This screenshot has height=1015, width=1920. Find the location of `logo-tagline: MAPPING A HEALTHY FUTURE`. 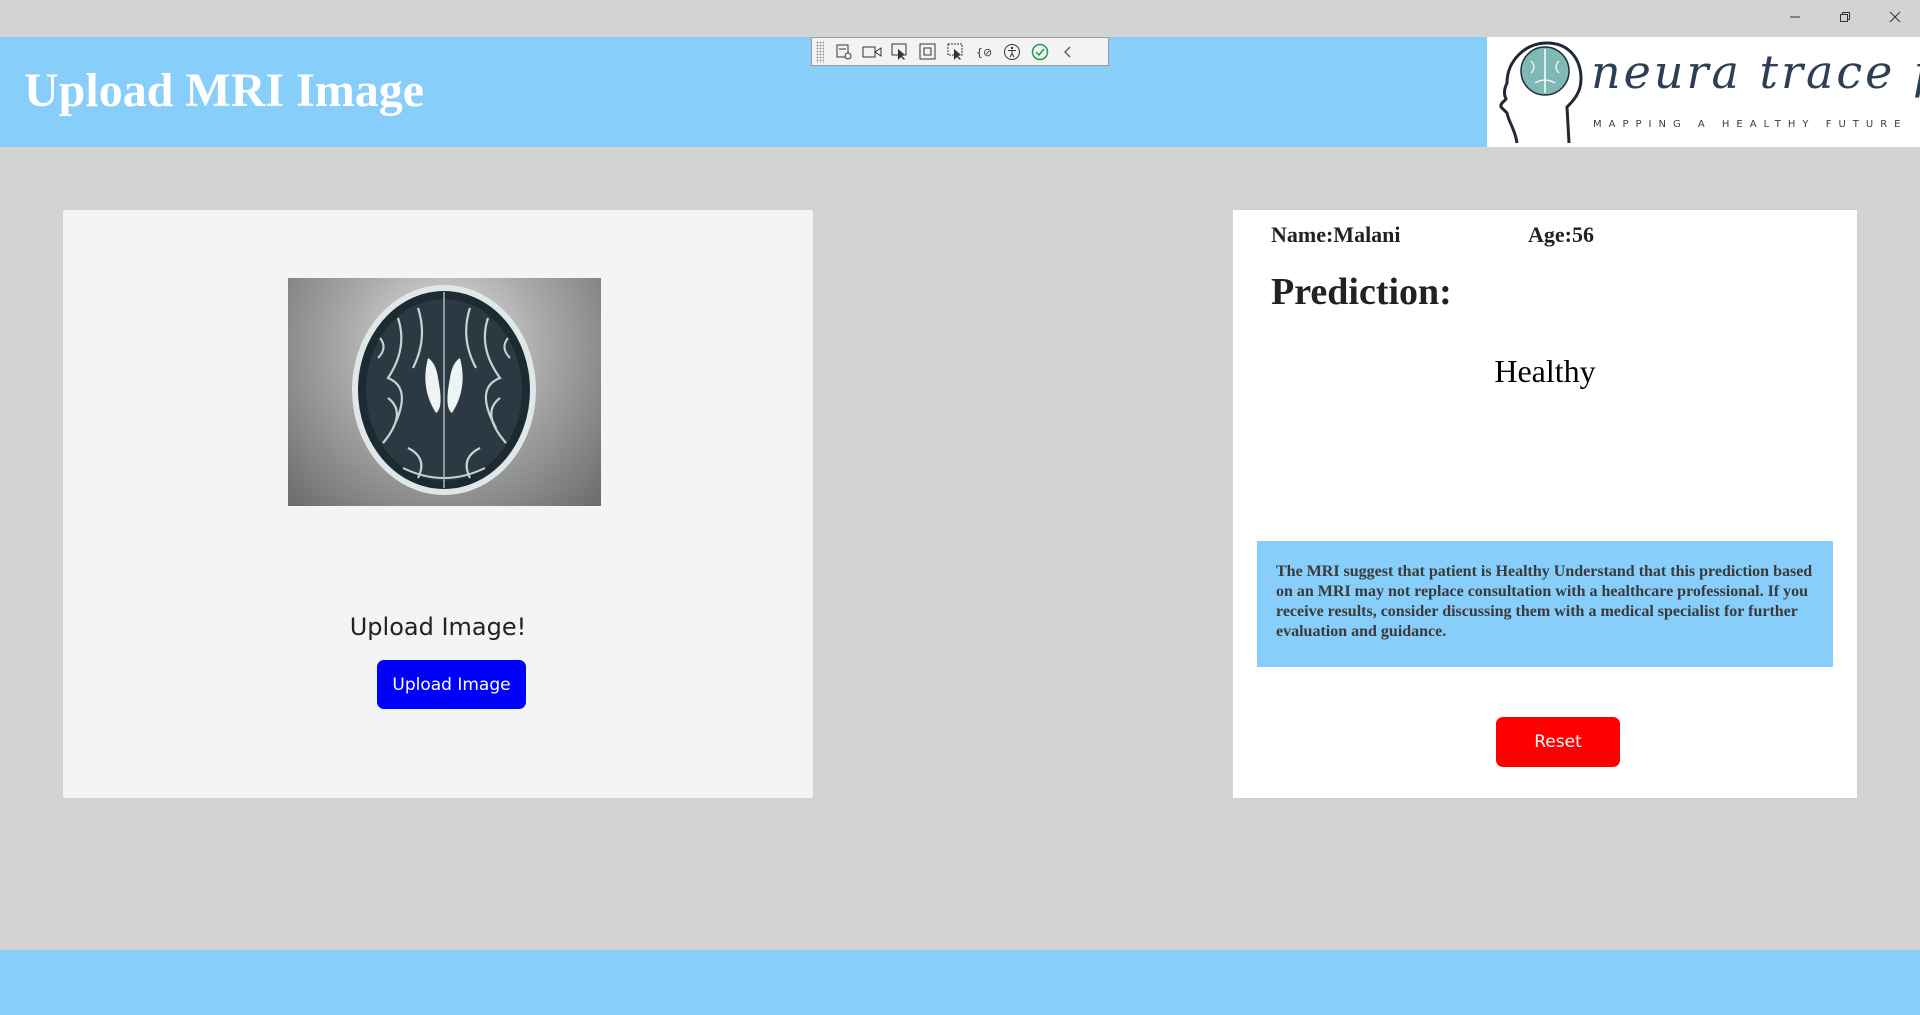

logo-tagline: MAPPING A HEALTHY FUTURE is located at coordinates (1750, 124).